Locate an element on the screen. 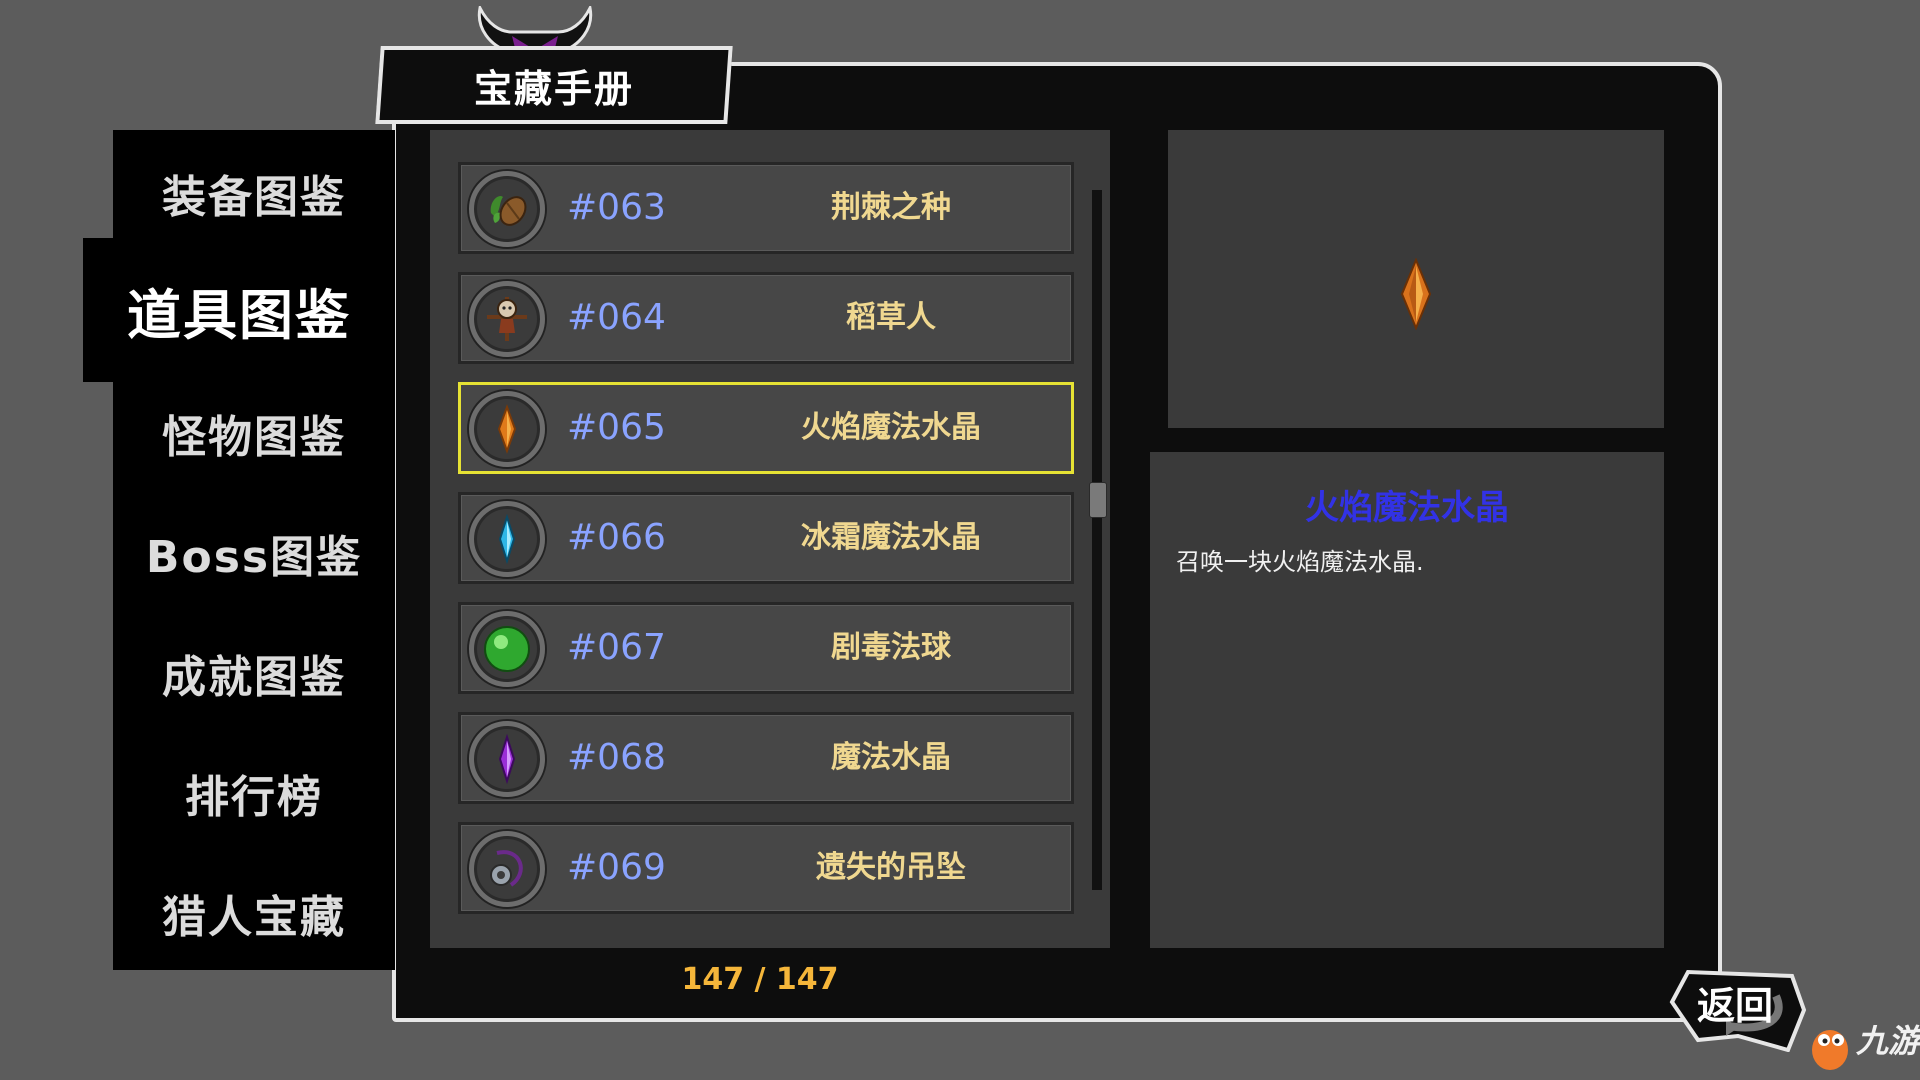 The width and height of the screenshot is (1920, 1080). fire-crystal-preview-icon is located at coordinates (1416, 294).